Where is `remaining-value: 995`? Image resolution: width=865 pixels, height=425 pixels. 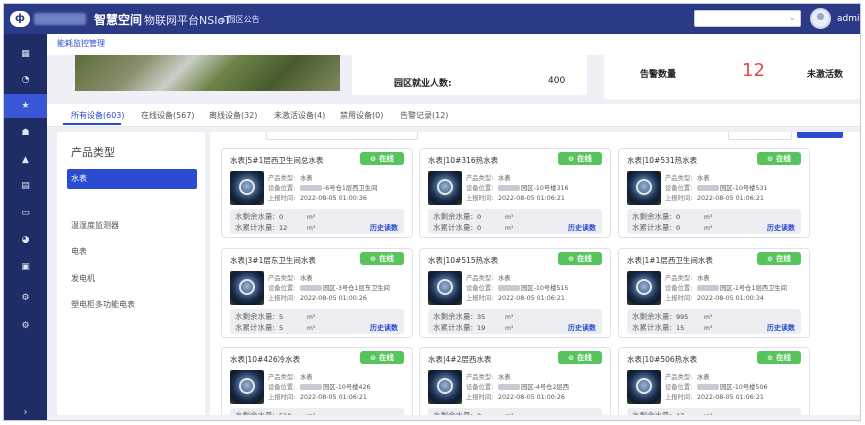
remaining-value: 995 is located at coordinates (682, 317).